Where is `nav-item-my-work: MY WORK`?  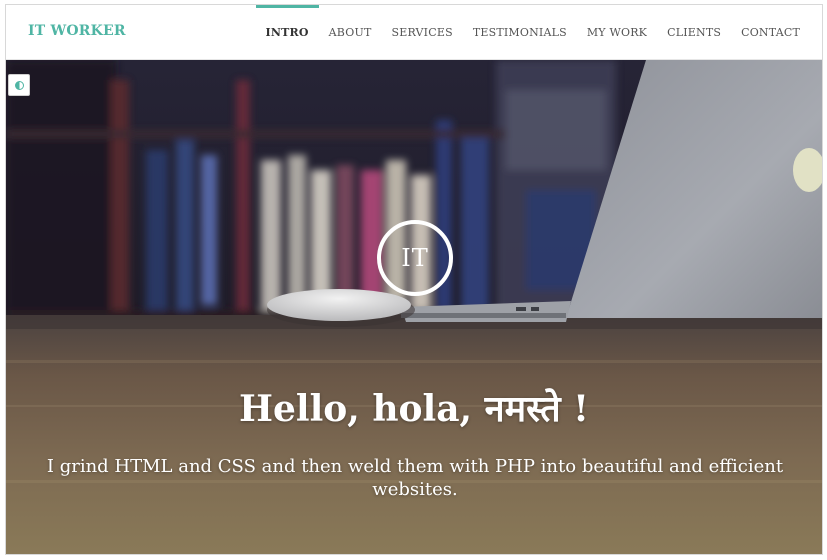 nav-item-my-work: MY WORK is located at coordinates (617, 32).